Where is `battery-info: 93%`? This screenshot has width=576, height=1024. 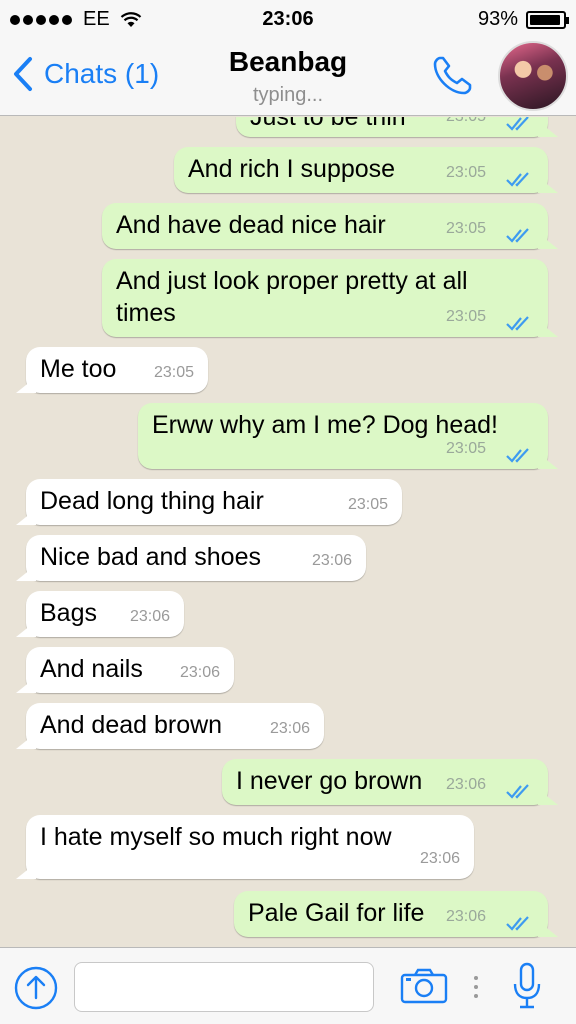
battery-info: 93% is located at coordinates (523, 19).